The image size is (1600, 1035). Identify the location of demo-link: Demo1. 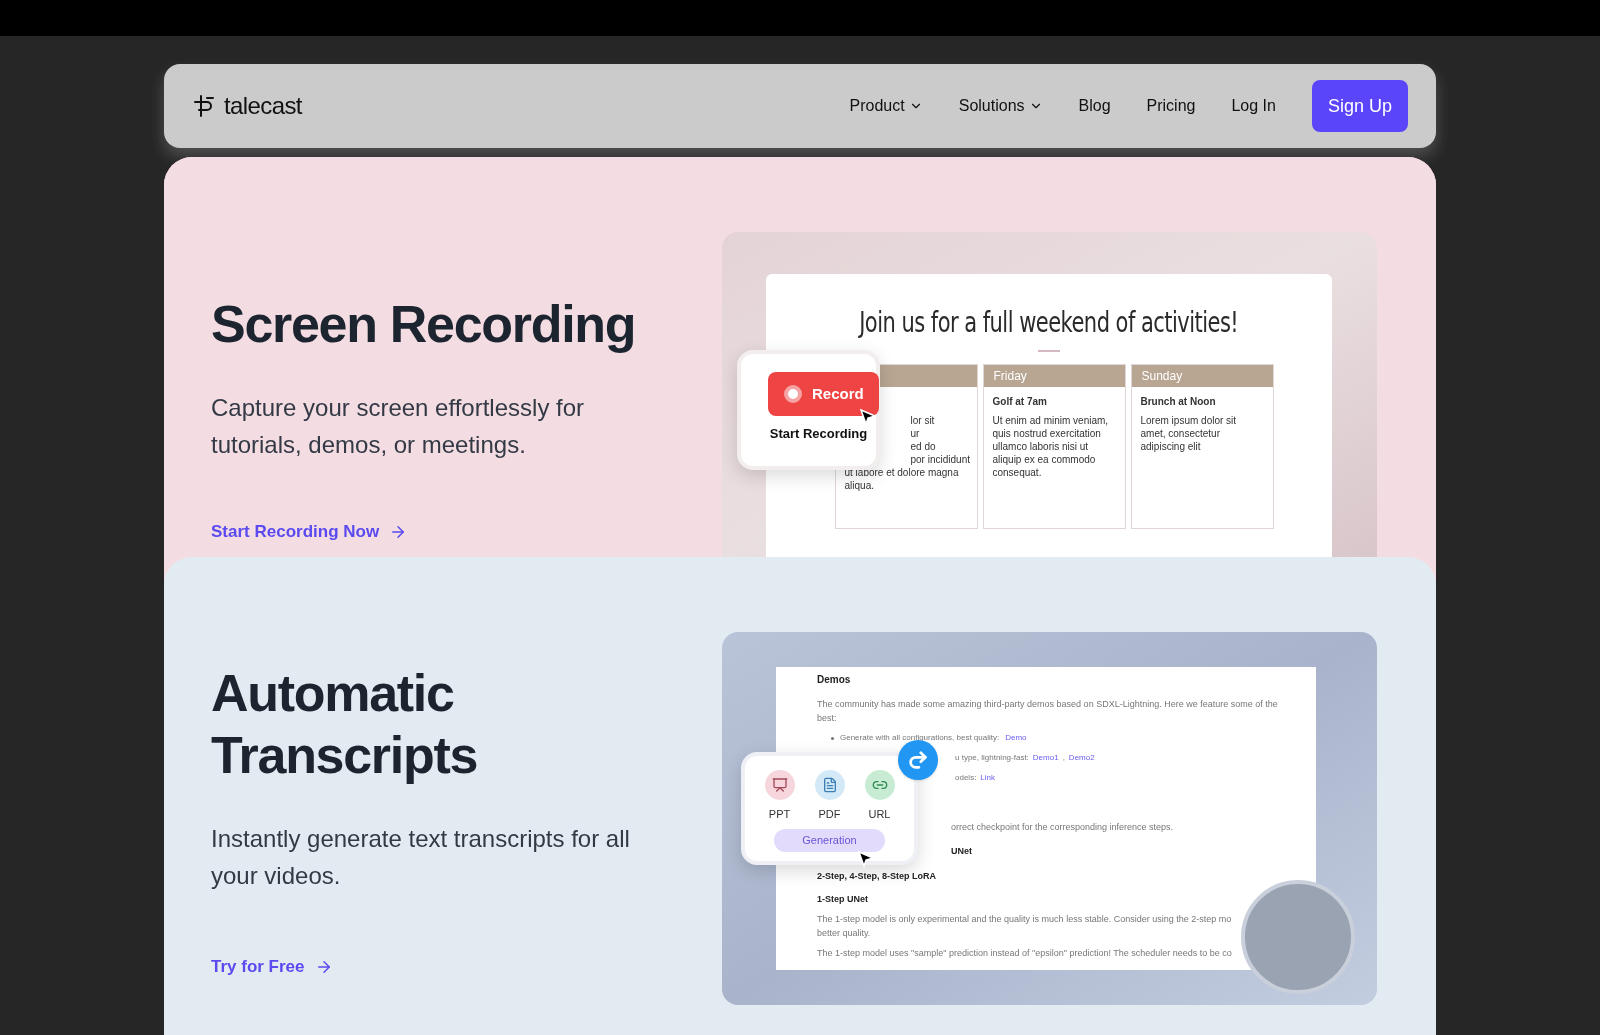
(1045, 758).